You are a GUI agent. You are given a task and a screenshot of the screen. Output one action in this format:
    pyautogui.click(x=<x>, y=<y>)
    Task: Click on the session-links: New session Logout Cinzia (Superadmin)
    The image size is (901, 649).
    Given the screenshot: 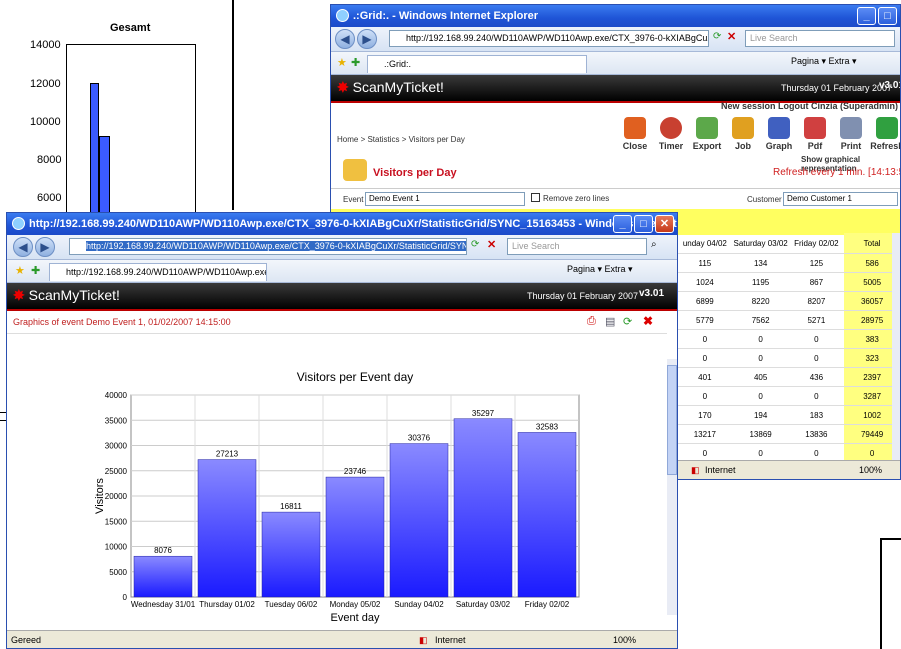 What is the action you would take?
    pyautogui.click(x=809, y=106)
    